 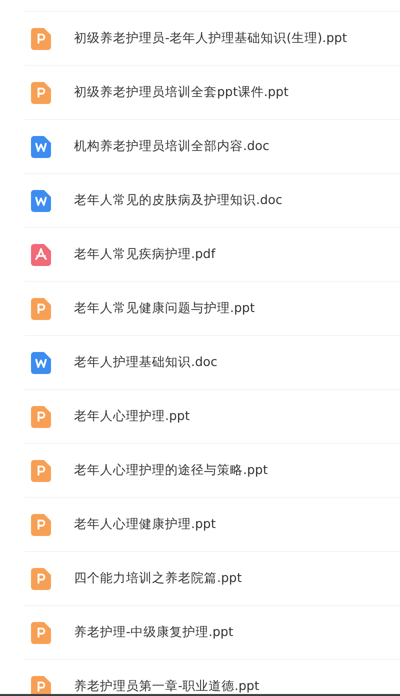 I want to click on pdf-file-icon, so click(x=41, y=255).